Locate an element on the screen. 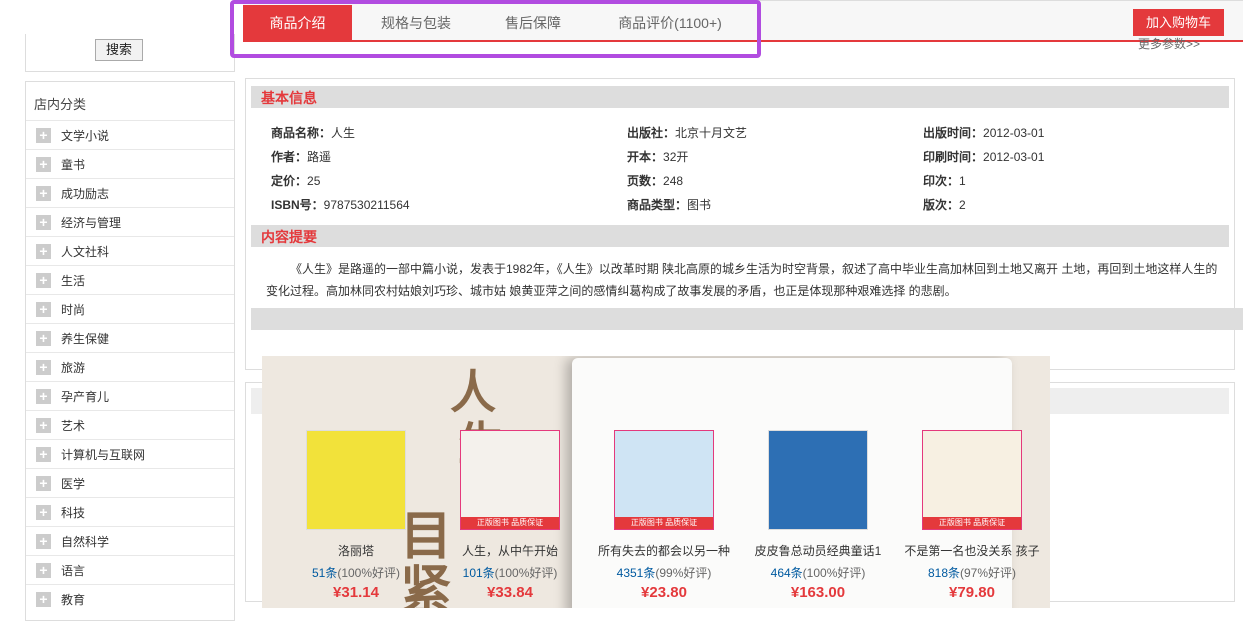 Image resolution: width=1243 pixels, height=621 pixels. review-count: 51条 is located at coordinates (324, 573).